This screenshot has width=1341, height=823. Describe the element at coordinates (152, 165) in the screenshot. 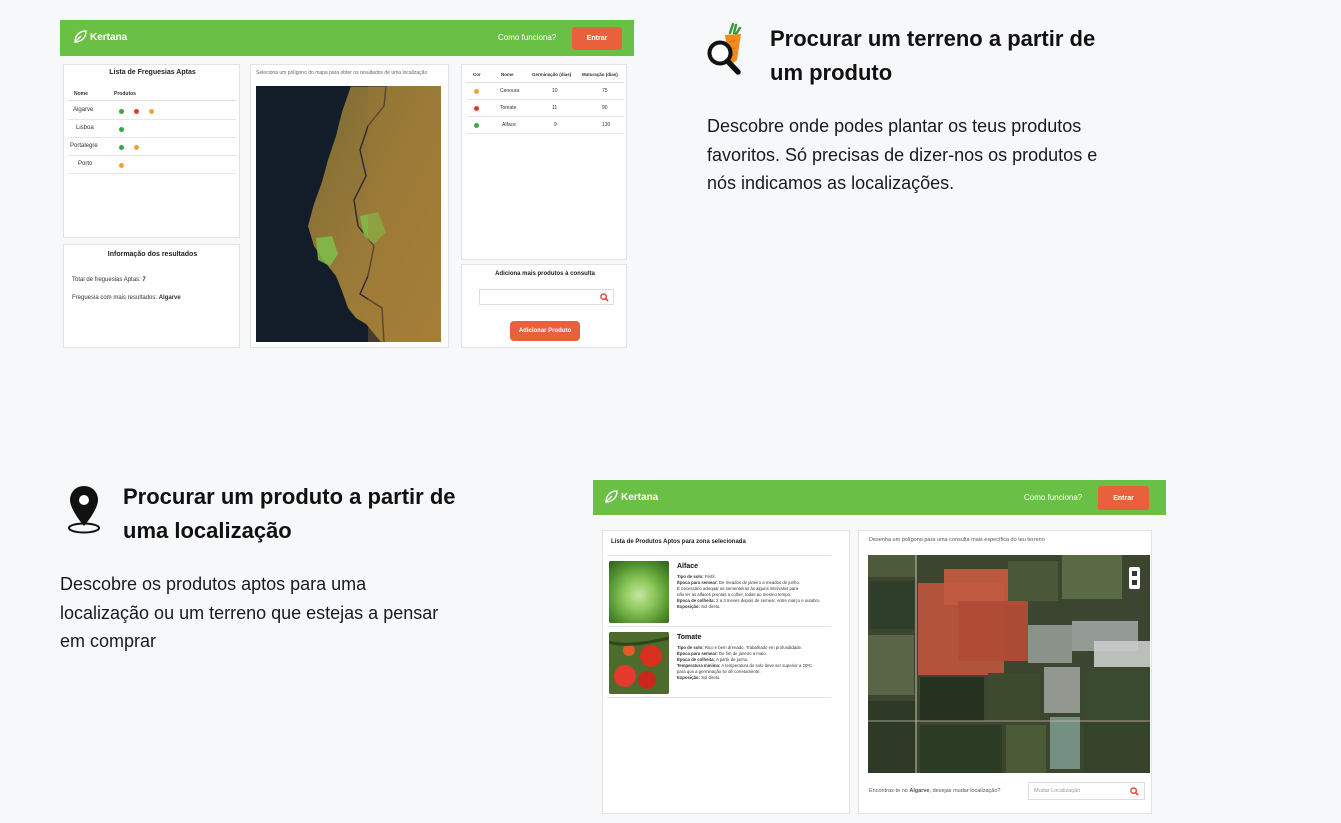

I see `parish-row: Porto` at that location.